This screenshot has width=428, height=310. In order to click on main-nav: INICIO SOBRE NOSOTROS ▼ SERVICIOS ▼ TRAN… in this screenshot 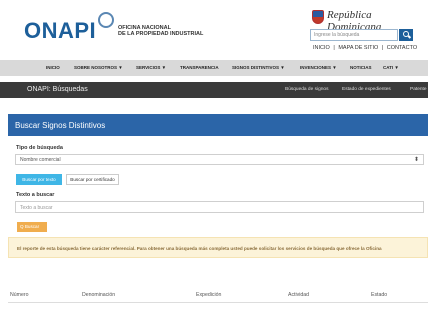, I will do `click(214, 68)`.